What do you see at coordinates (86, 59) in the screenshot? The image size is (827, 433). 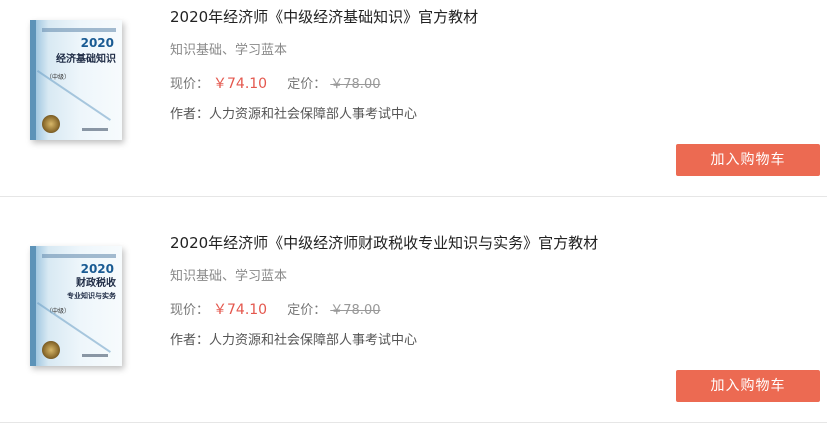 I see `cover-title: 经济基础知识` at bounding box center [86, 59].